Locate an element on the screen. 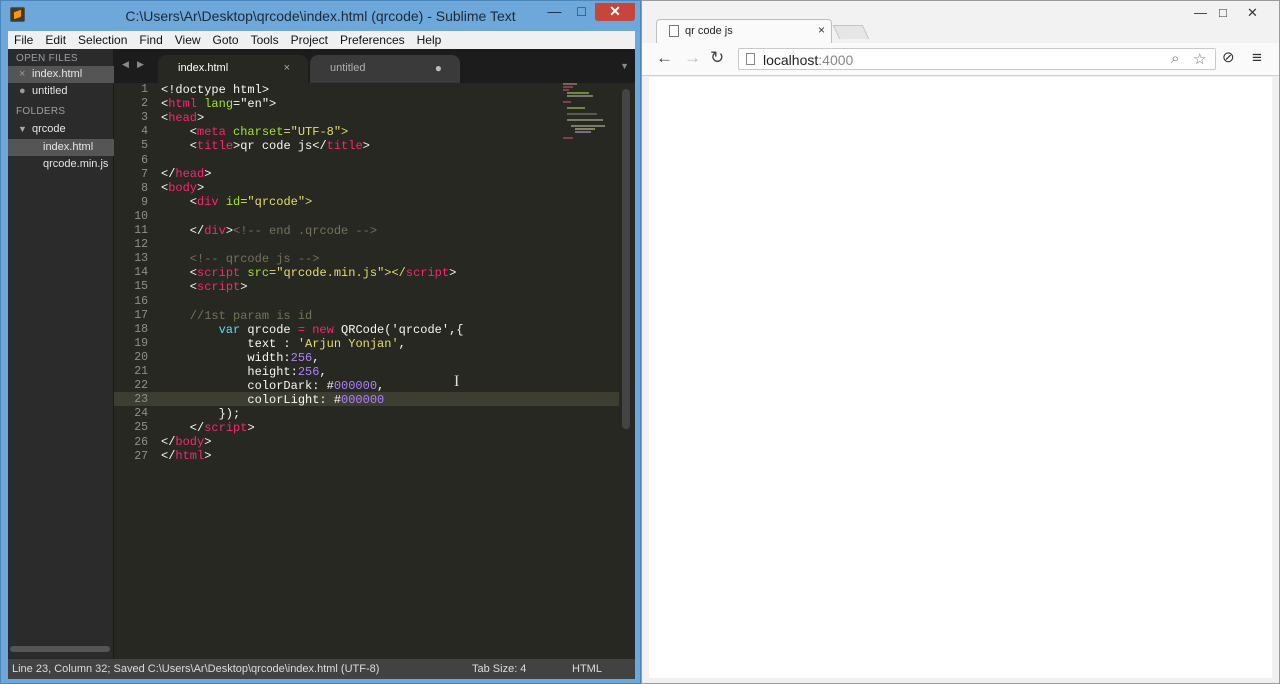 This screenshot has height=684, width=1280. line-number: 13 is located at coordinates (141, 259).